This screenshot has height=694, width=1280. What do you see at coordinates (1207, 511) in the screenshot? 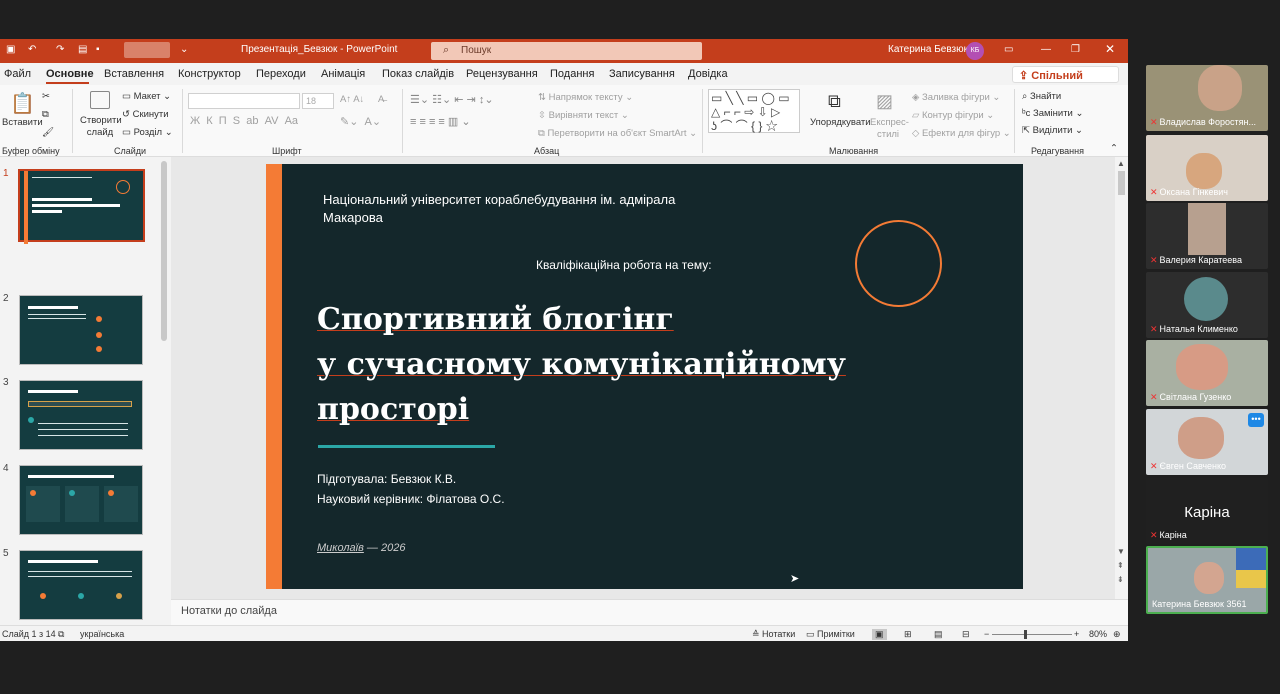
I see `participant-tile: Каріна ✕ Каріна` at bounding box center [1207, 511].